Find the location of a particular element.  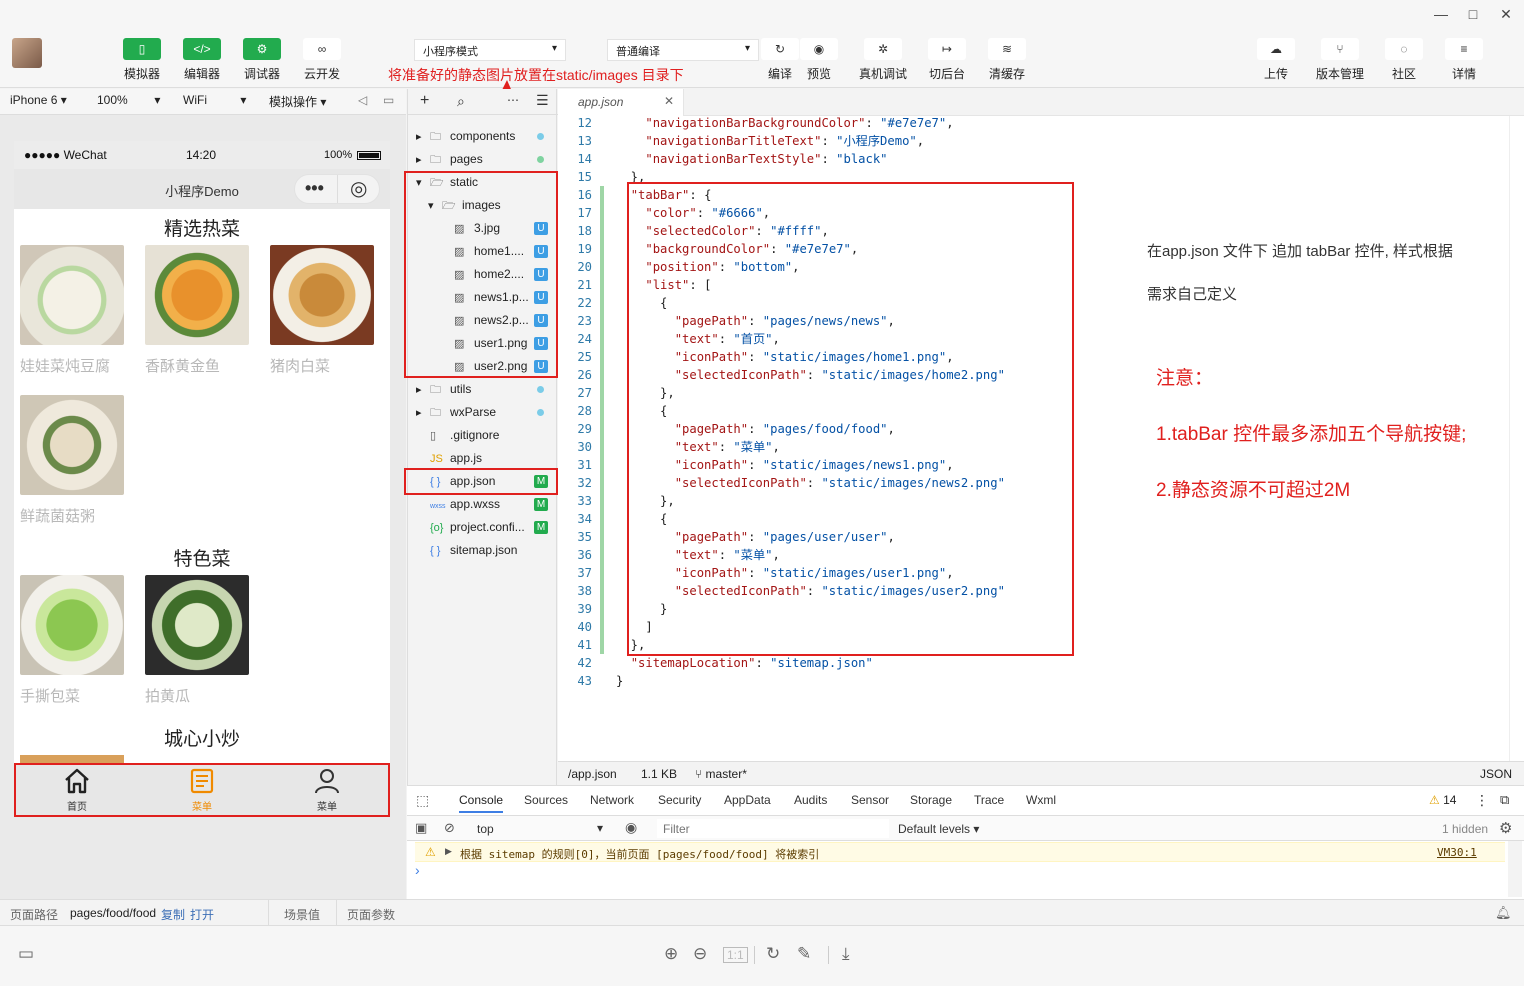

zoom-in-icon: ⊕ is located at coordinates (671, 954).